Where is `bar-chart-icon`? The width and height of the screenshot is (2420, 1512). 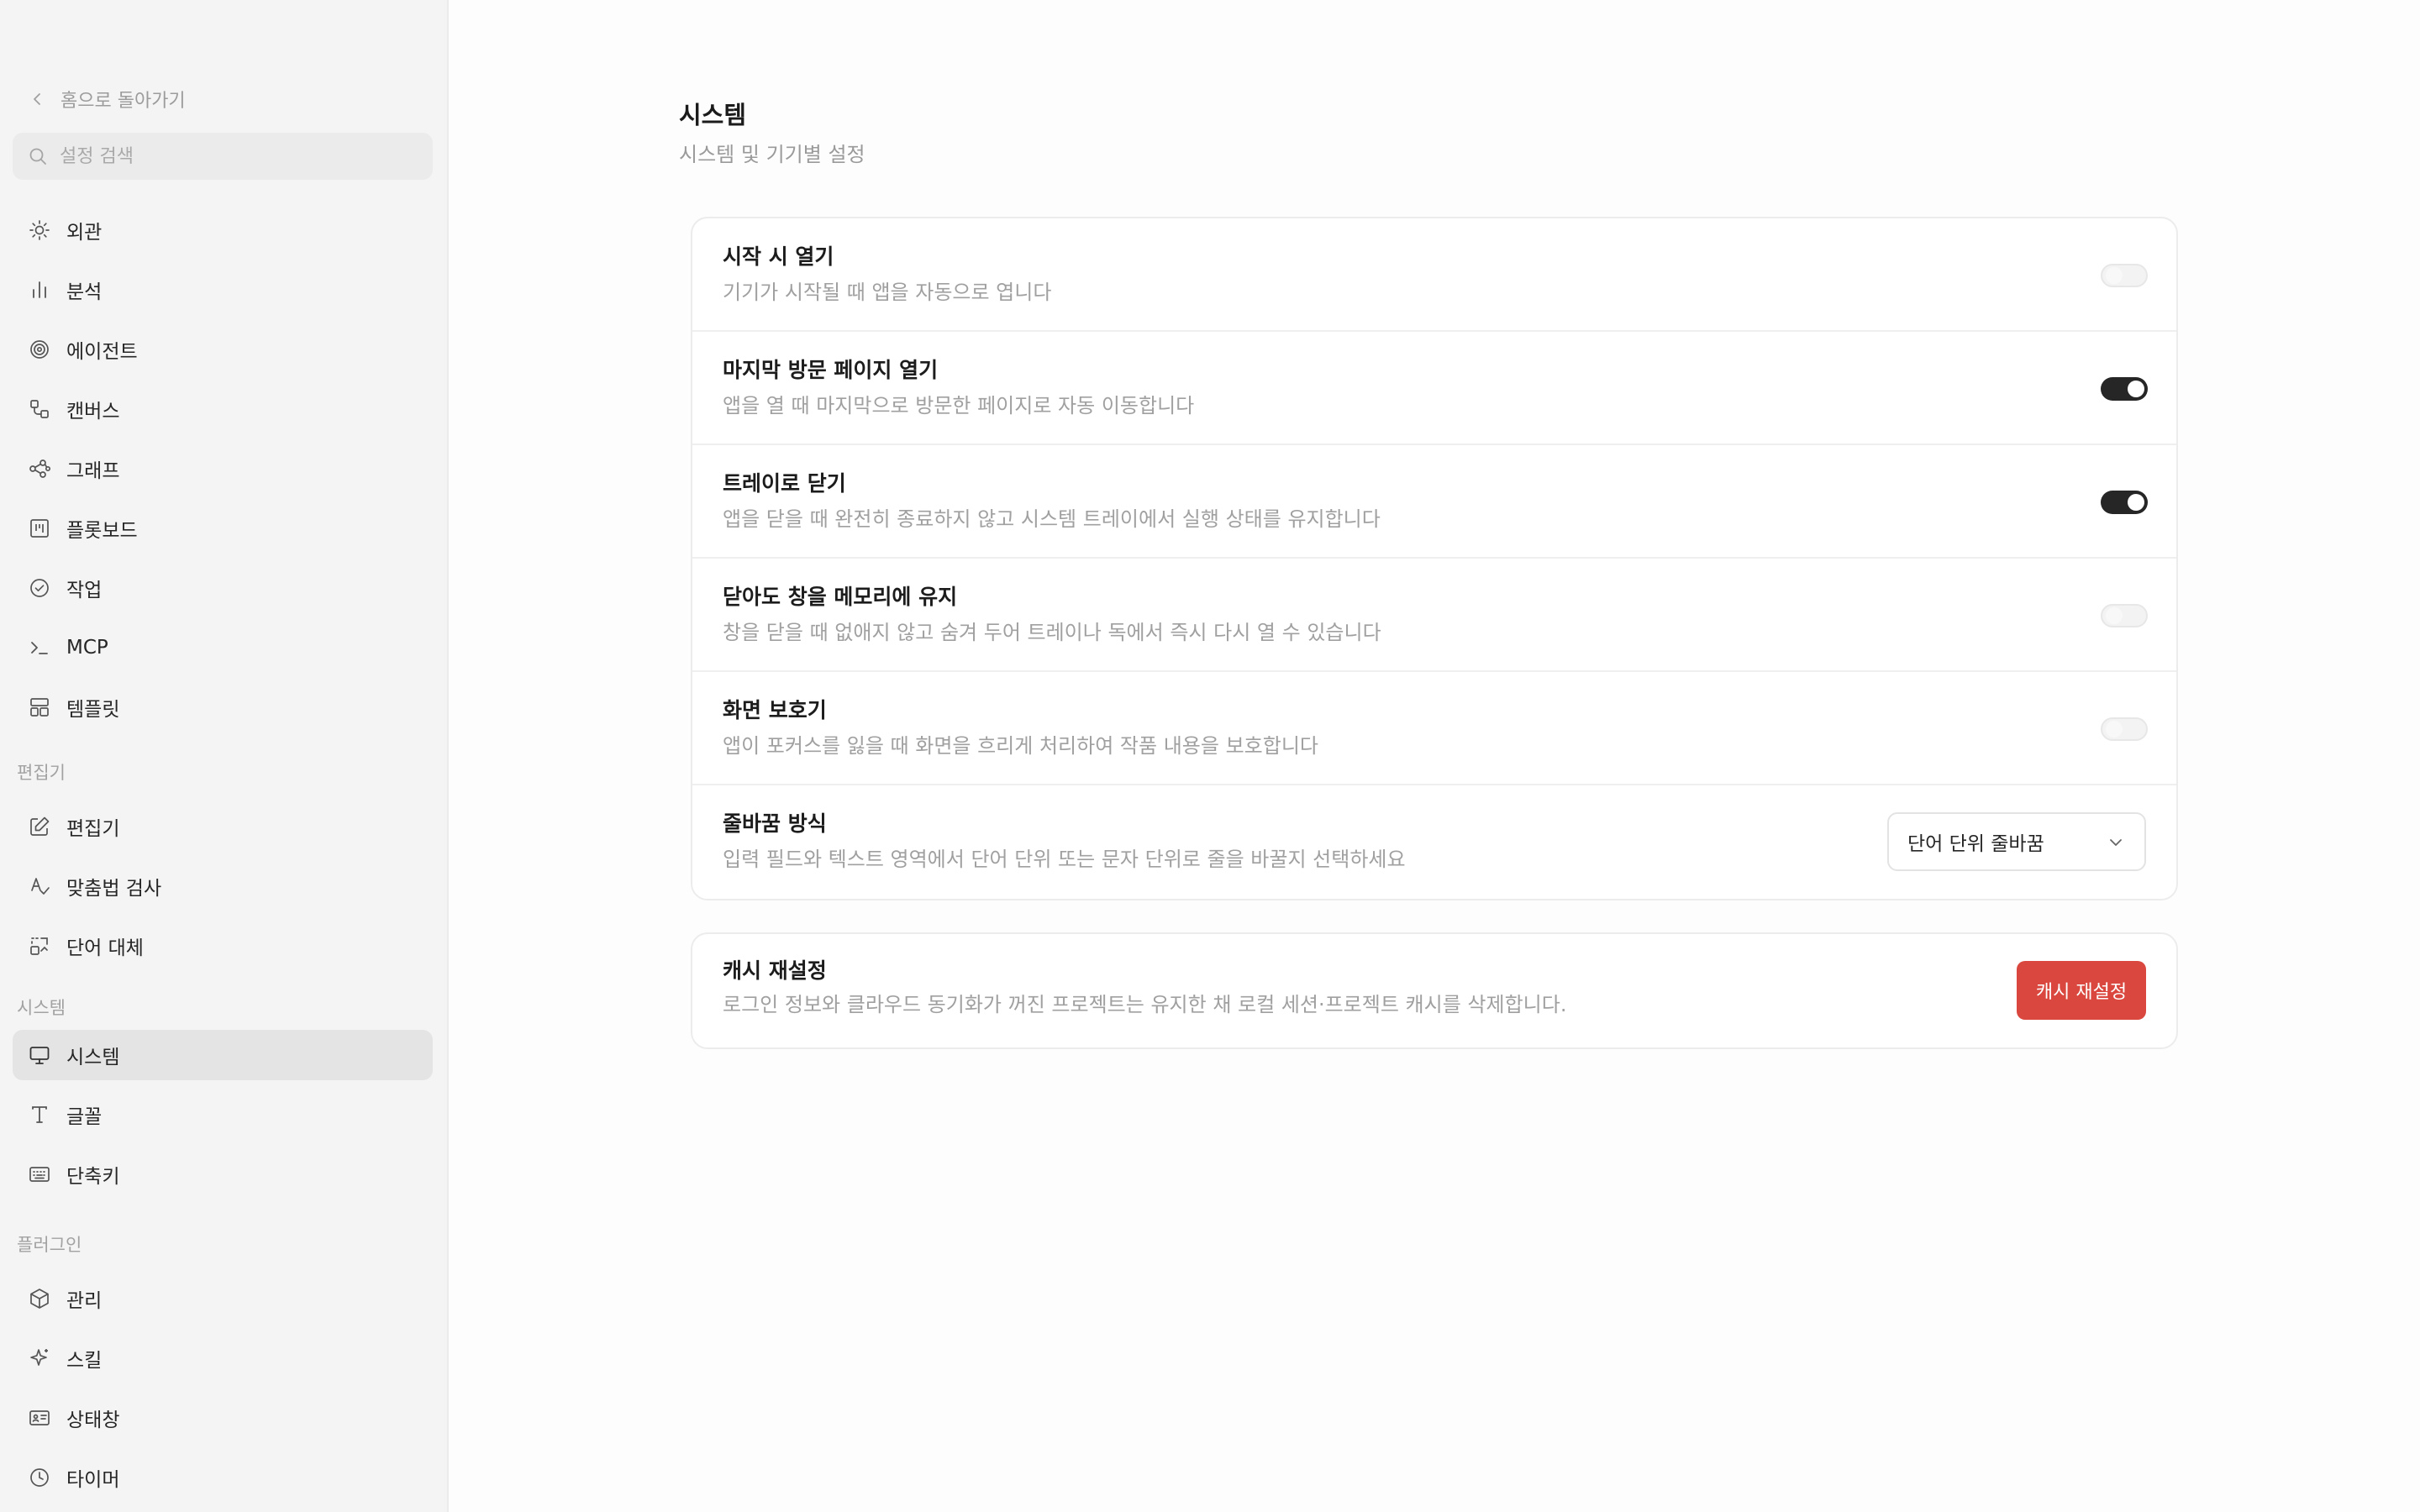 bar-chart-icon is located at coordinates (39, 289).